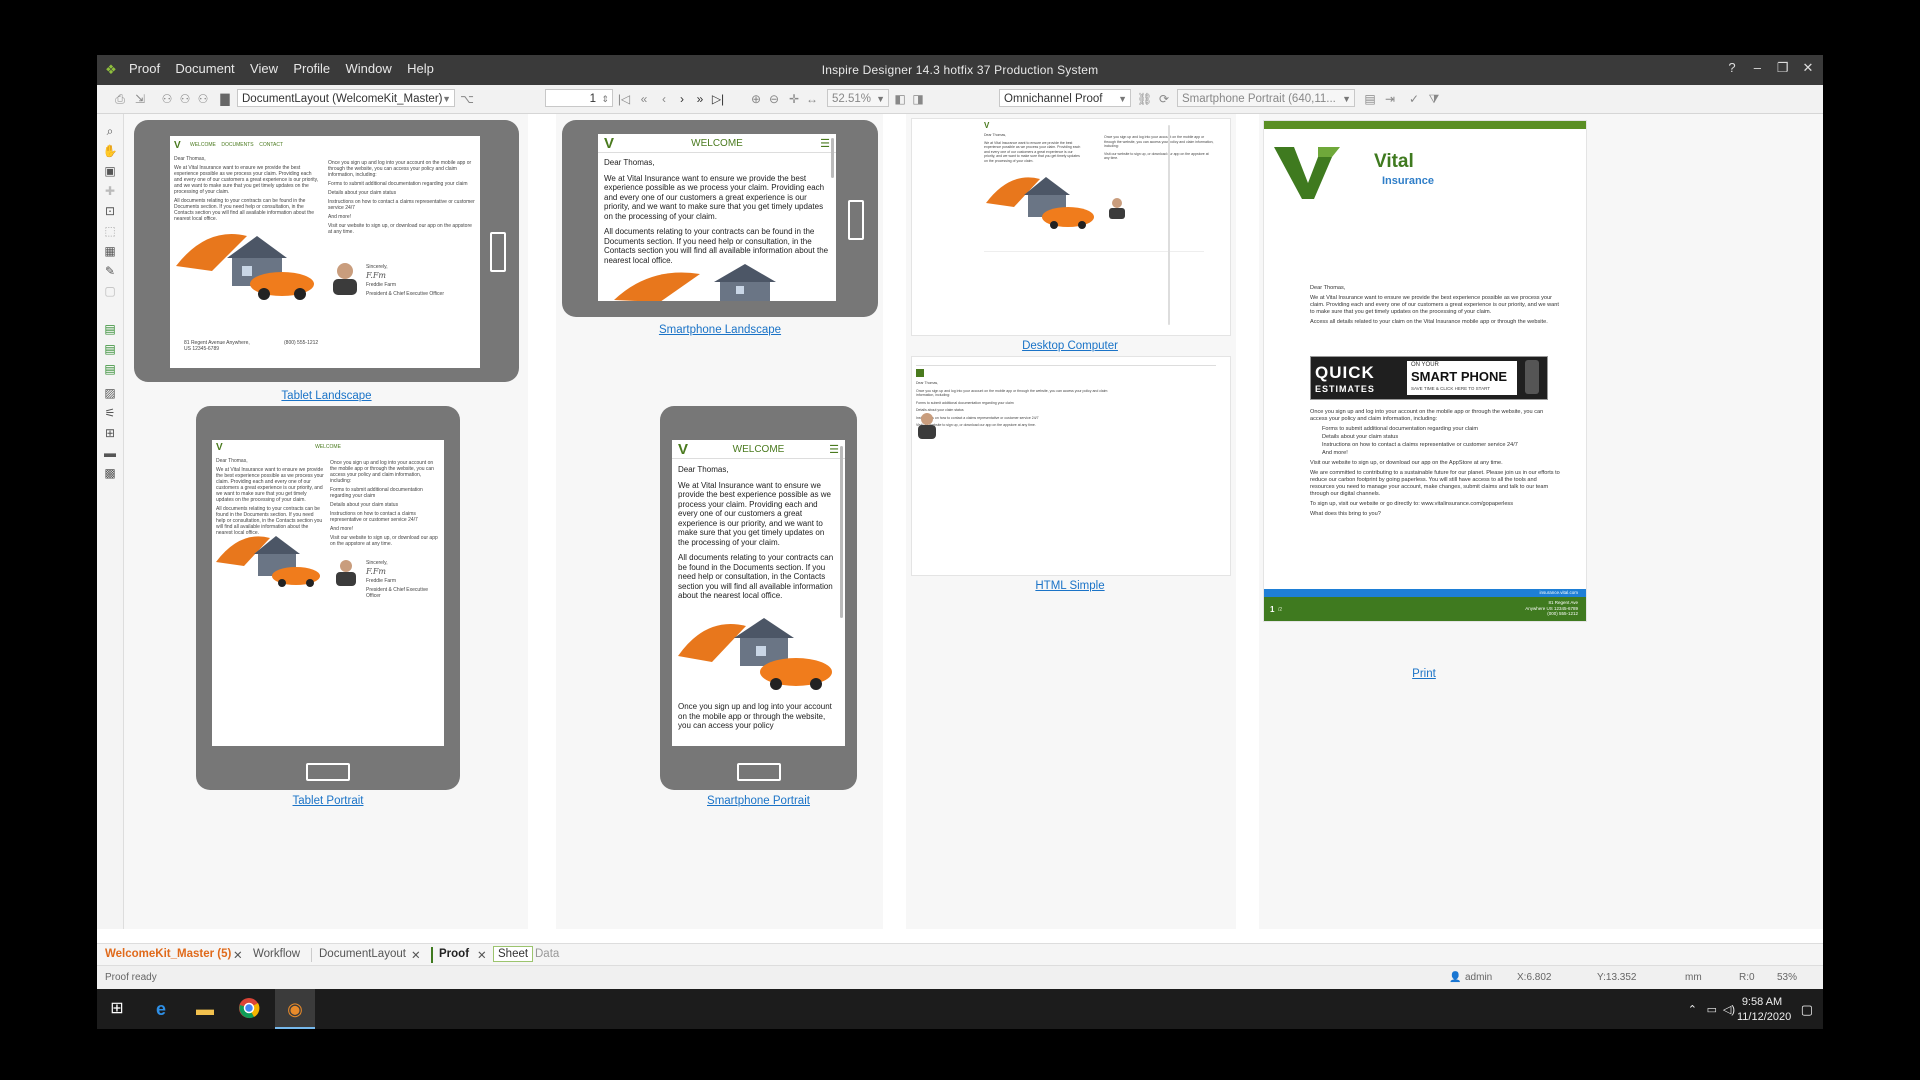  I want to click on note-icon: ▢, so click(110, 291).